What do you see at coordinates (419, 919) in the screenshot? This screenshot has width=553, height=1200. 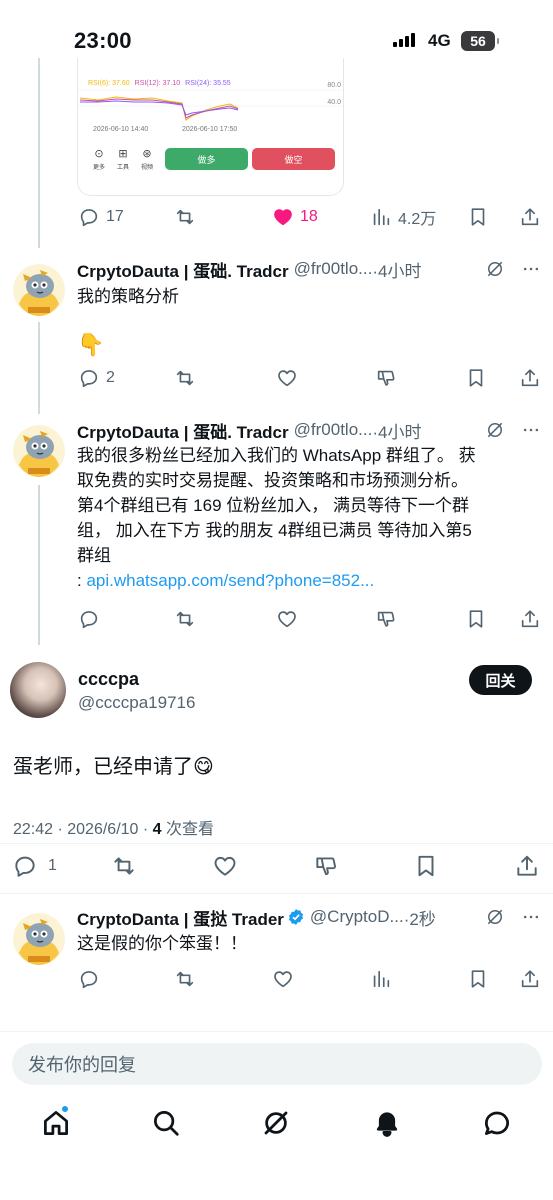 I see `tweet-time: ·2秒` at bounding box center [419, 919].